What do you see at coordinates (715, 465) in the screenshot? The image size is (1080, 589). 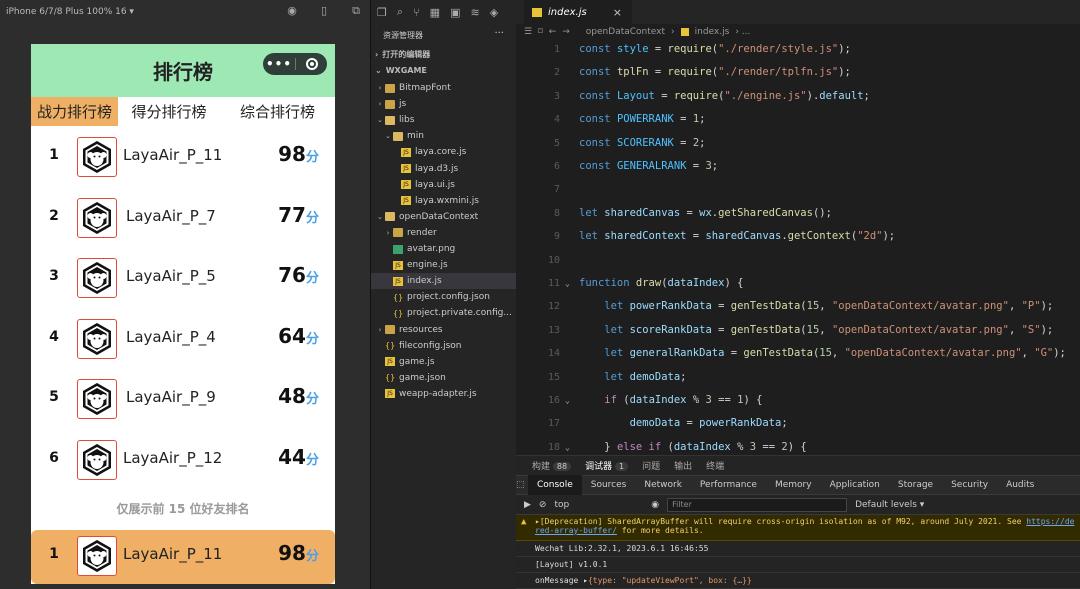 I see `panel-tab: 终端` at bounding box center [715, 465].